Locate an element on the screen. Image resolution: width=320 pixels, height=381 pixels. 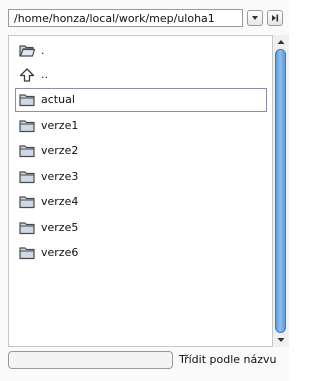
list-item-label: verze3 is located at coordinates (60, 176).